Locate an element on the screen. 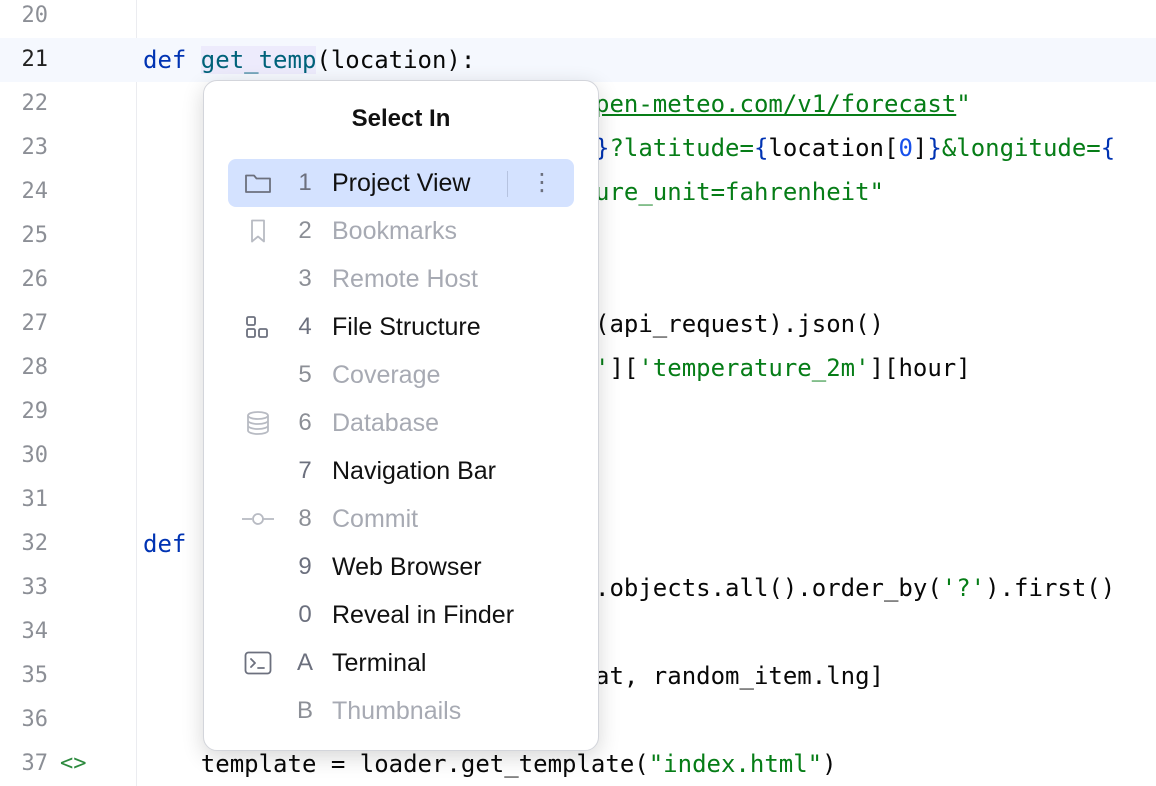 Image resolution: width=1156 pixels, height=786 pixels. code-token: (api_request).json() is located at coordinates (739, 324).